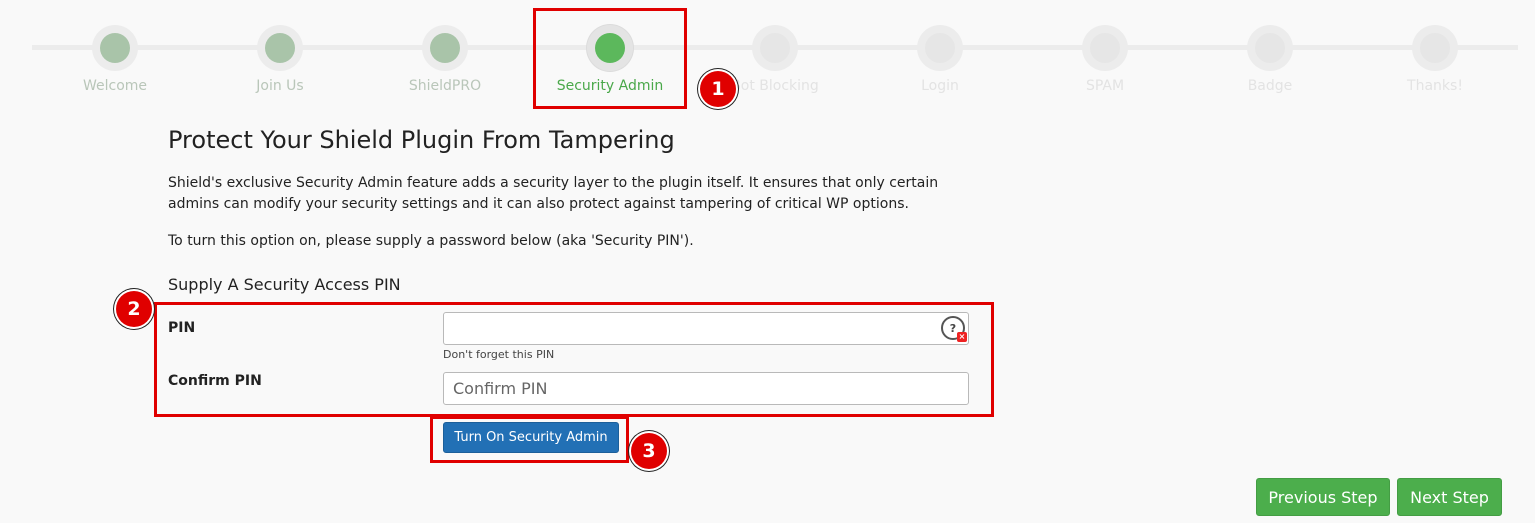  What do you see at coordinates (718, 89) in the screenshot?
I see `annotation-badge-1: 1` at bounding box center [718, 89].